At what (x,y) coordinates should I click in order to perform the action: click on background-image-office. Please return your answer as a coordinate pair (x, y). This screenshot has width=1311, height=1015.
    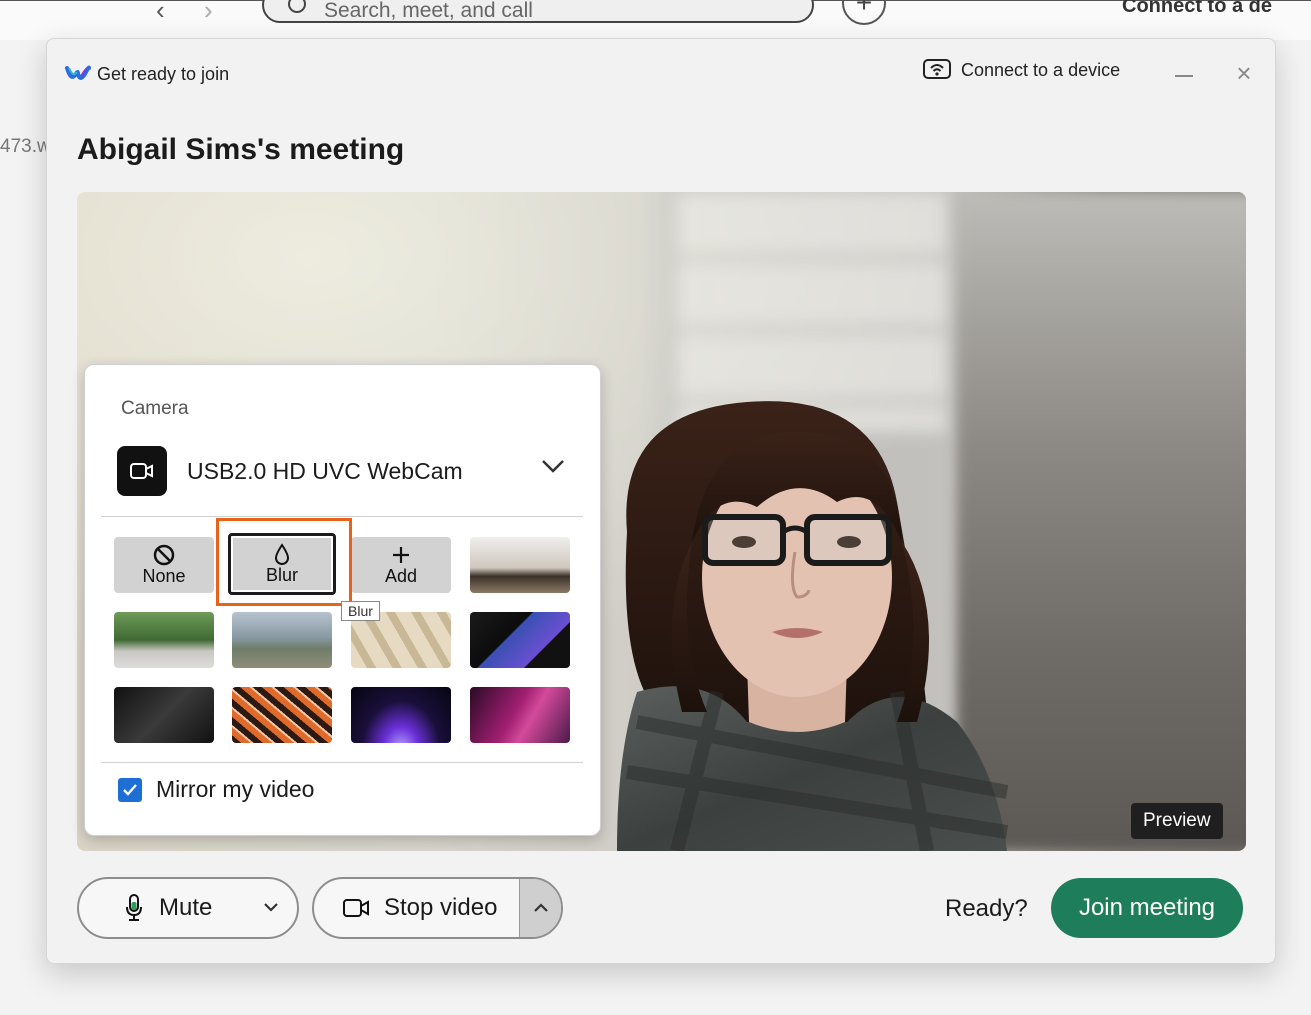
    Looking at the image, I should click on (520, 565).